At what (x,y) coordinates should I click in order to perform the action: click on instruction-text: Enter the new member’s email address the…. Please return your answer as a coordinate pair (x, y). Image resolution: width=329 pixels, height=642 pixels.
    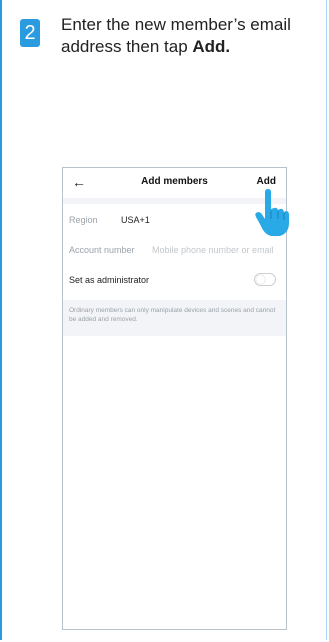
    Looking at the image, I should click on (186, 36).